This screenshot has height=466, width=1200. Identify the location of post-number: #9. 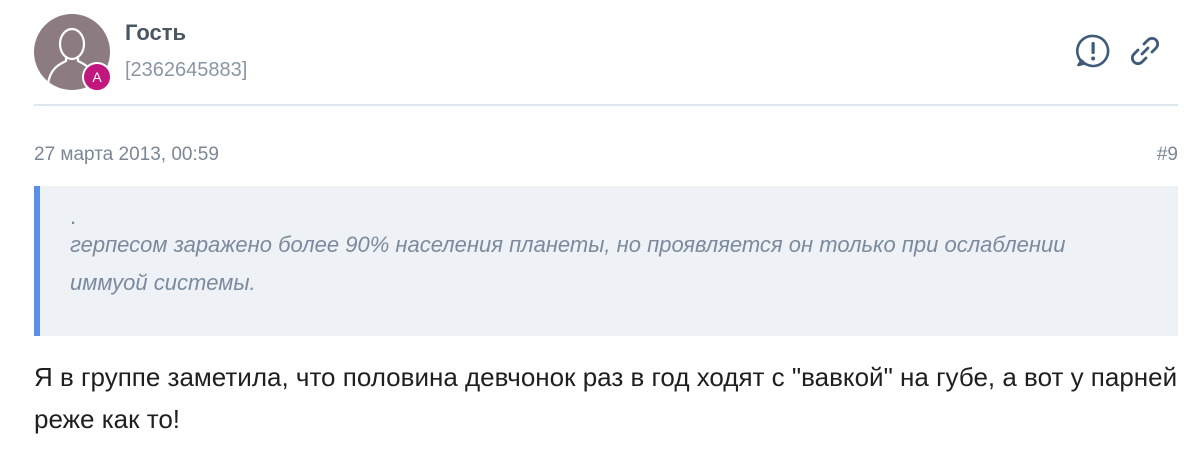
(1167, 155).